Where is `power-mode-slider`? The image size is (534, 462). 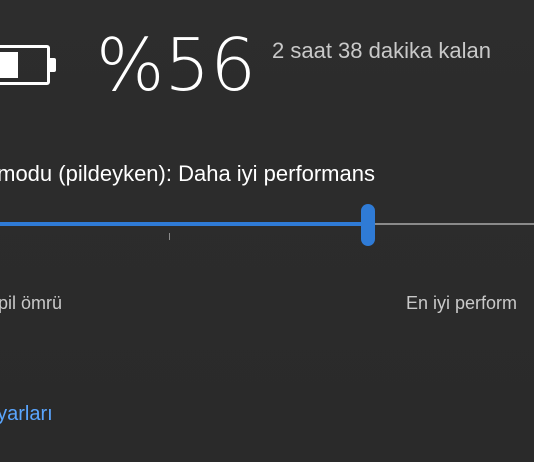
power-mode-slider is located at coordinates (267, 225).